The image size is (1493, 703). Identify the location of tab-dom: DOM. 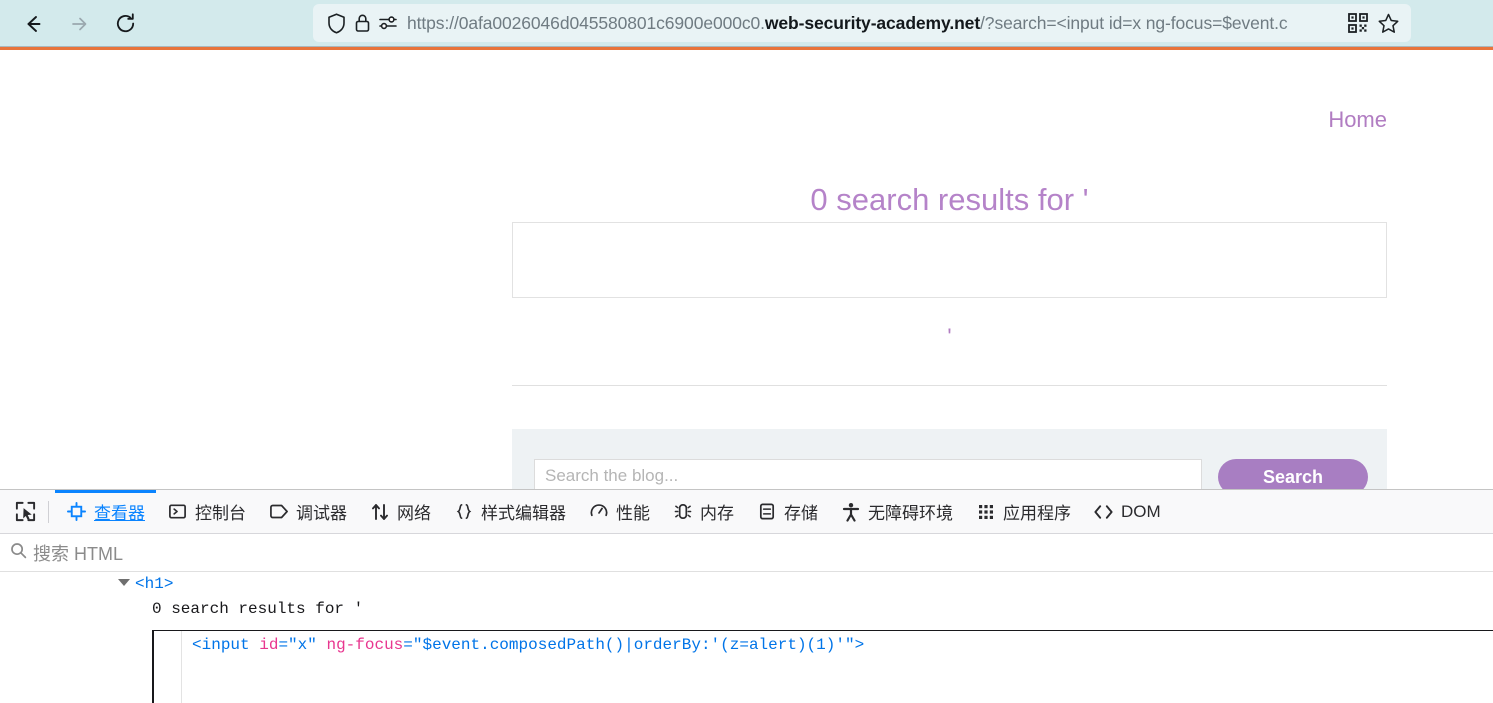
(1127, 512).